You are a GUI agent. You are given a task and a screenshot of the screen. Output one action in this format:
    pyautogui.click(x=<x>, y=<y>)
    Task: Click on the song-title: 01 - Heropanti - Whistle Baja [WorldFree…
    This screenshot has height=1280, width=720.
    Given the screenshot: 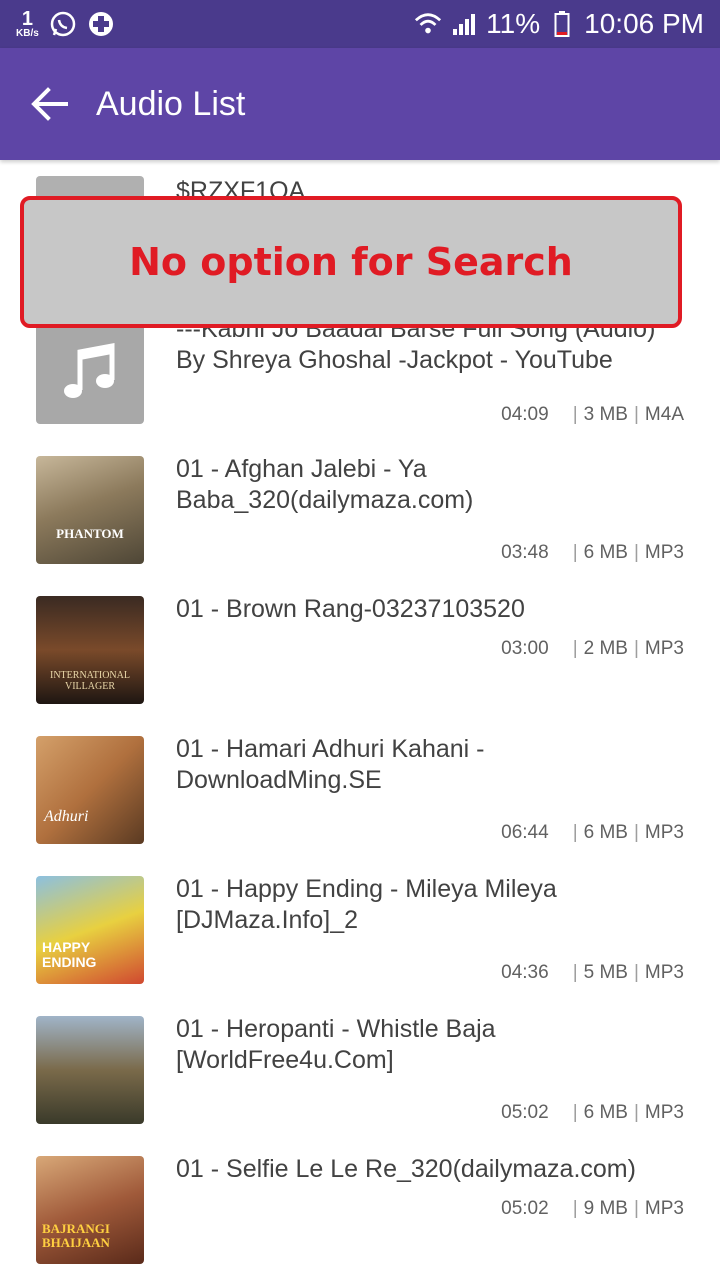 What is the action you would take?
    pyautogui.click(x=336, y=1044)
    